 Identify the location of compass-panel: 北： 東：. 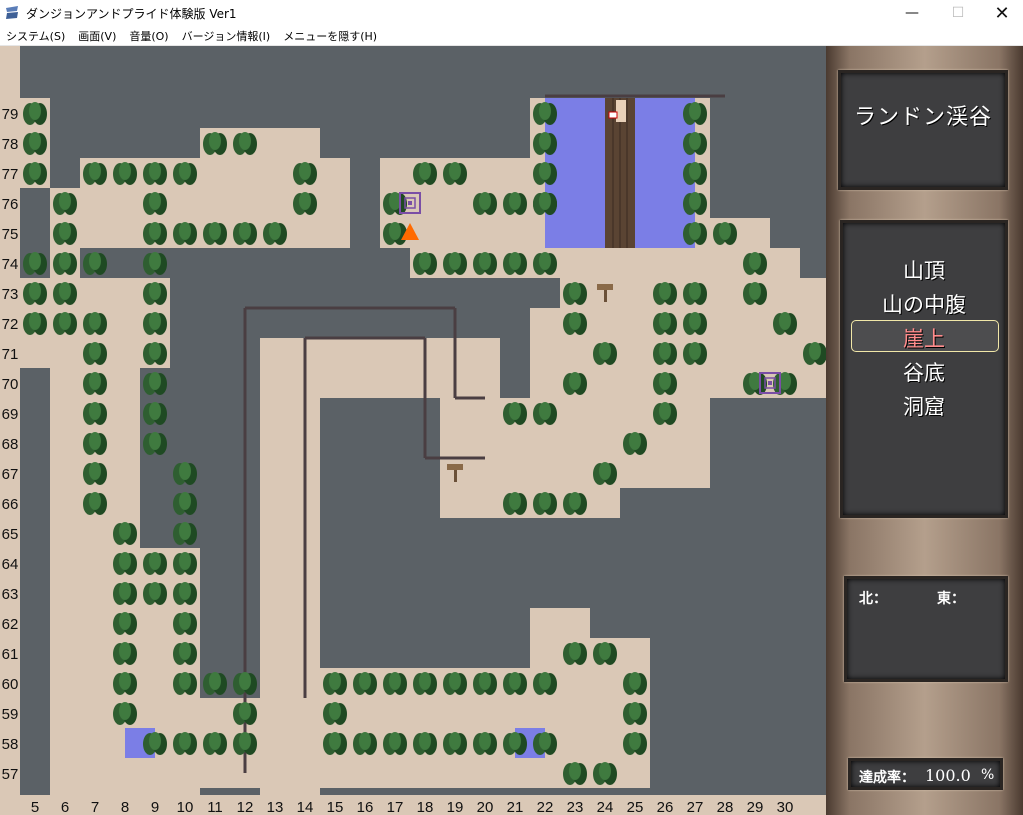
(926, 629).